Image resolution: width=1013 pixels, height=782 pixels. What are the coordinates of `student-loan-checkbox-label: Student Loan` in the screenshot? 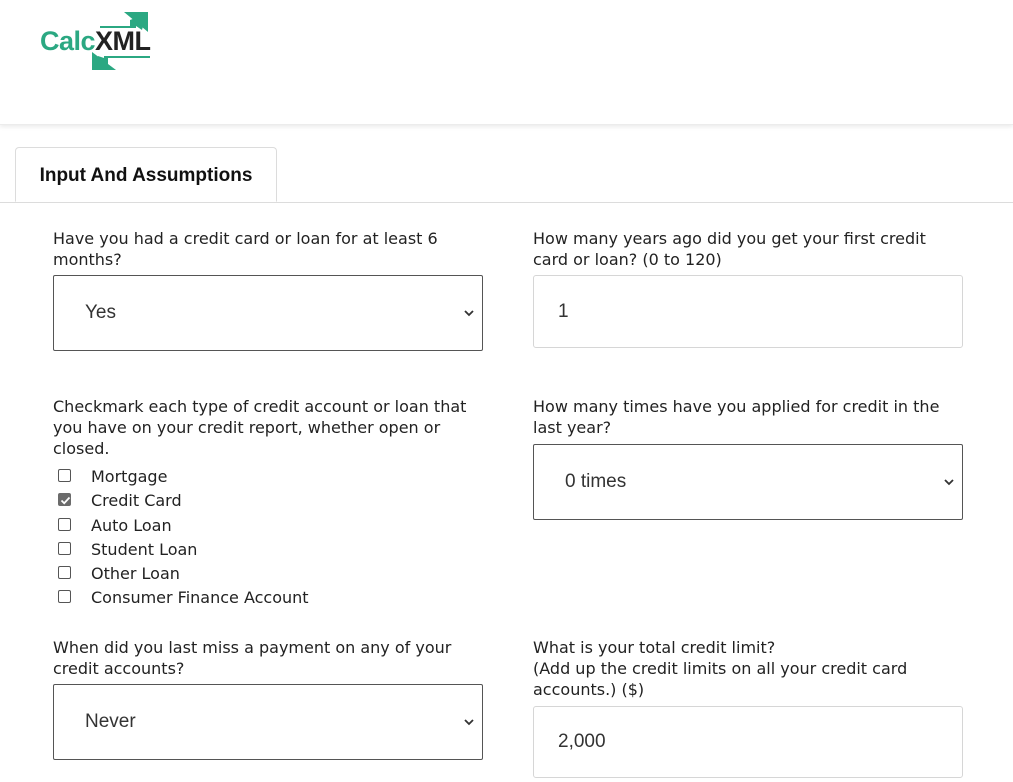 It's located at (144, 549).